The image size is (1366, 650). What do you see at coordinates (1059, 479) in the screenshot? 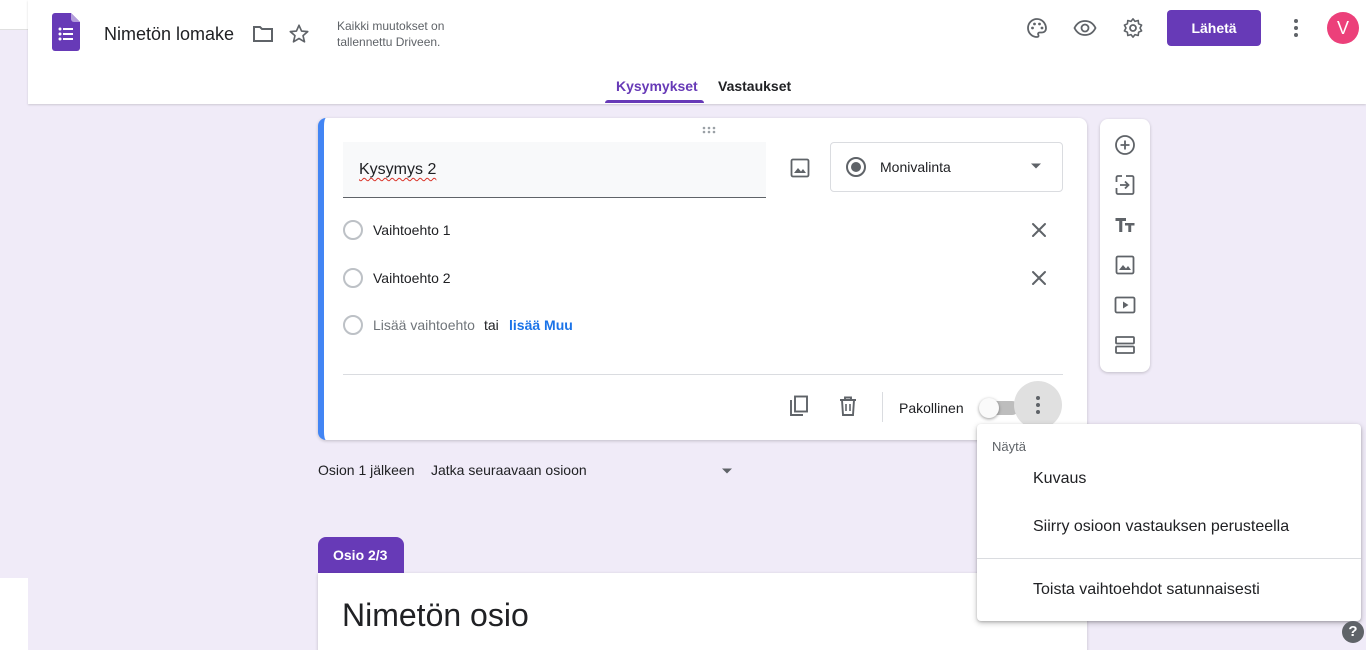
I see `menu-item-description: Kuvaus` at bounding box center [1059, 479].